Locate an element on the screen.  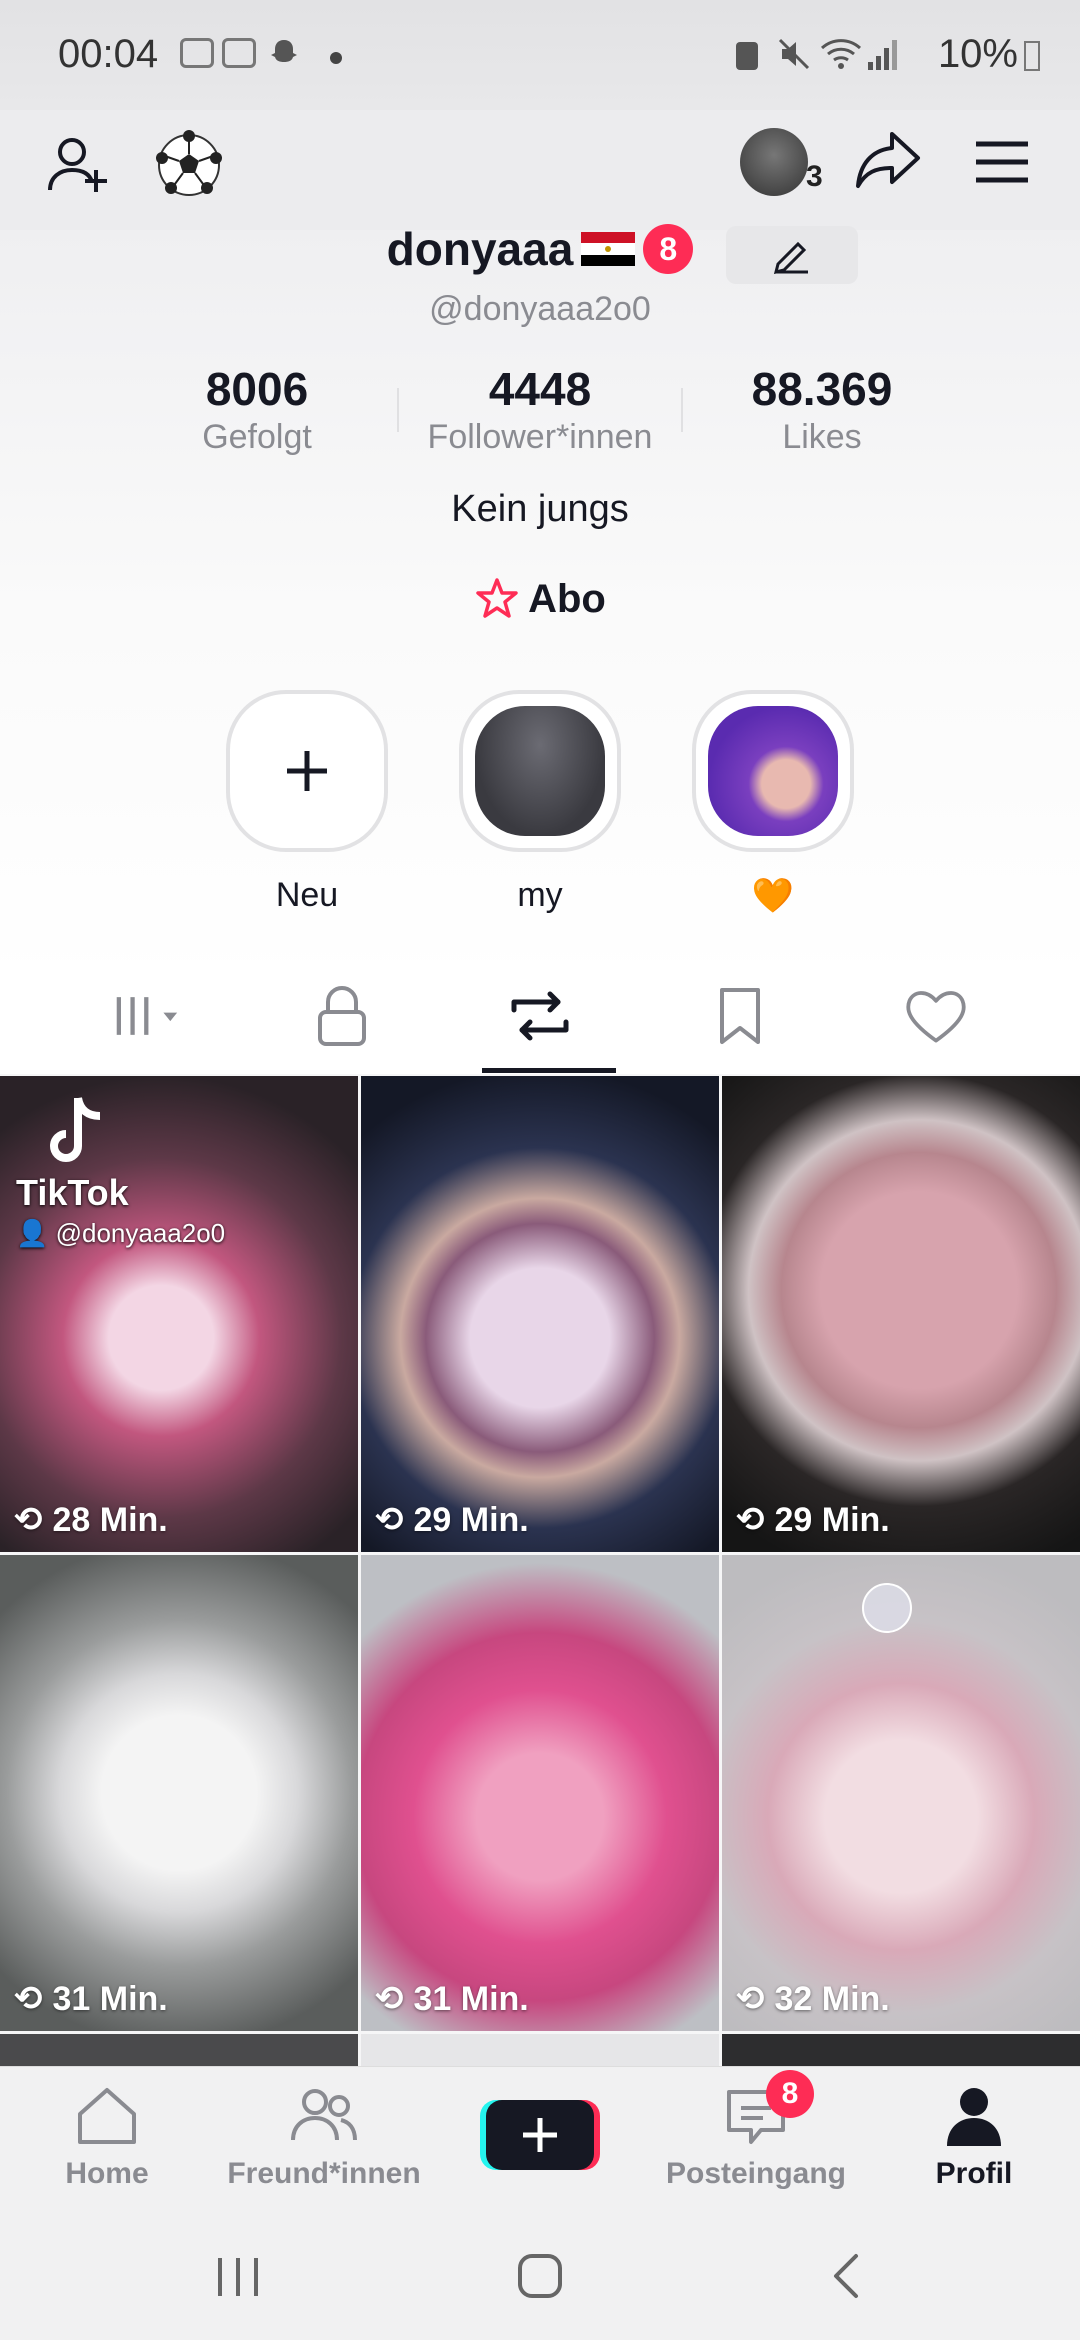
video-thumbnail: TikTok 👤 @donyaaa2o0 ⟲ 28 Min. is located at coordinates (179, 1314).